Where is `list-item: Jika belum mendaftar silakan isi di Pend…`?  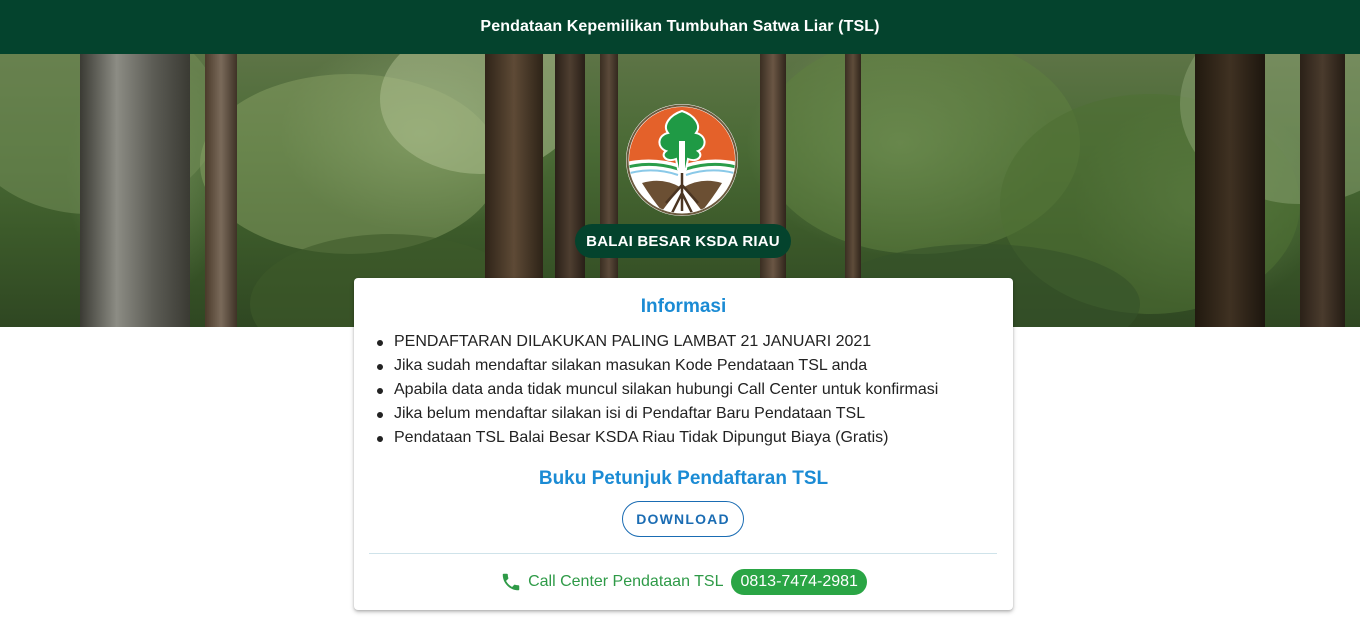
list-item: Jika belum mendaftar silakan isi di Pend… is located at coordinates (685, 414).